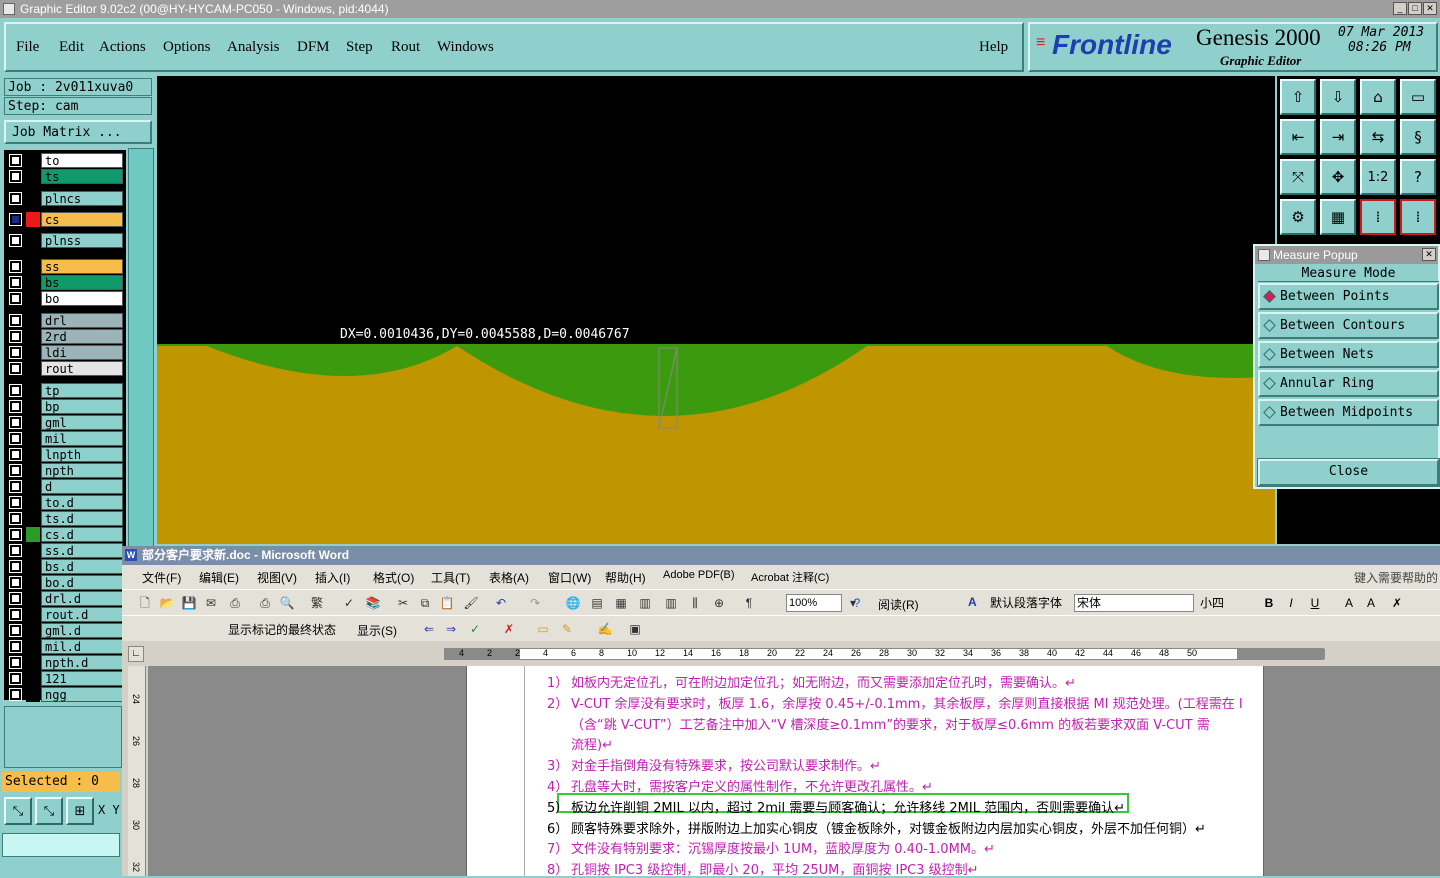  I want to click on help-circle-icon: ?, so click(857, 603).